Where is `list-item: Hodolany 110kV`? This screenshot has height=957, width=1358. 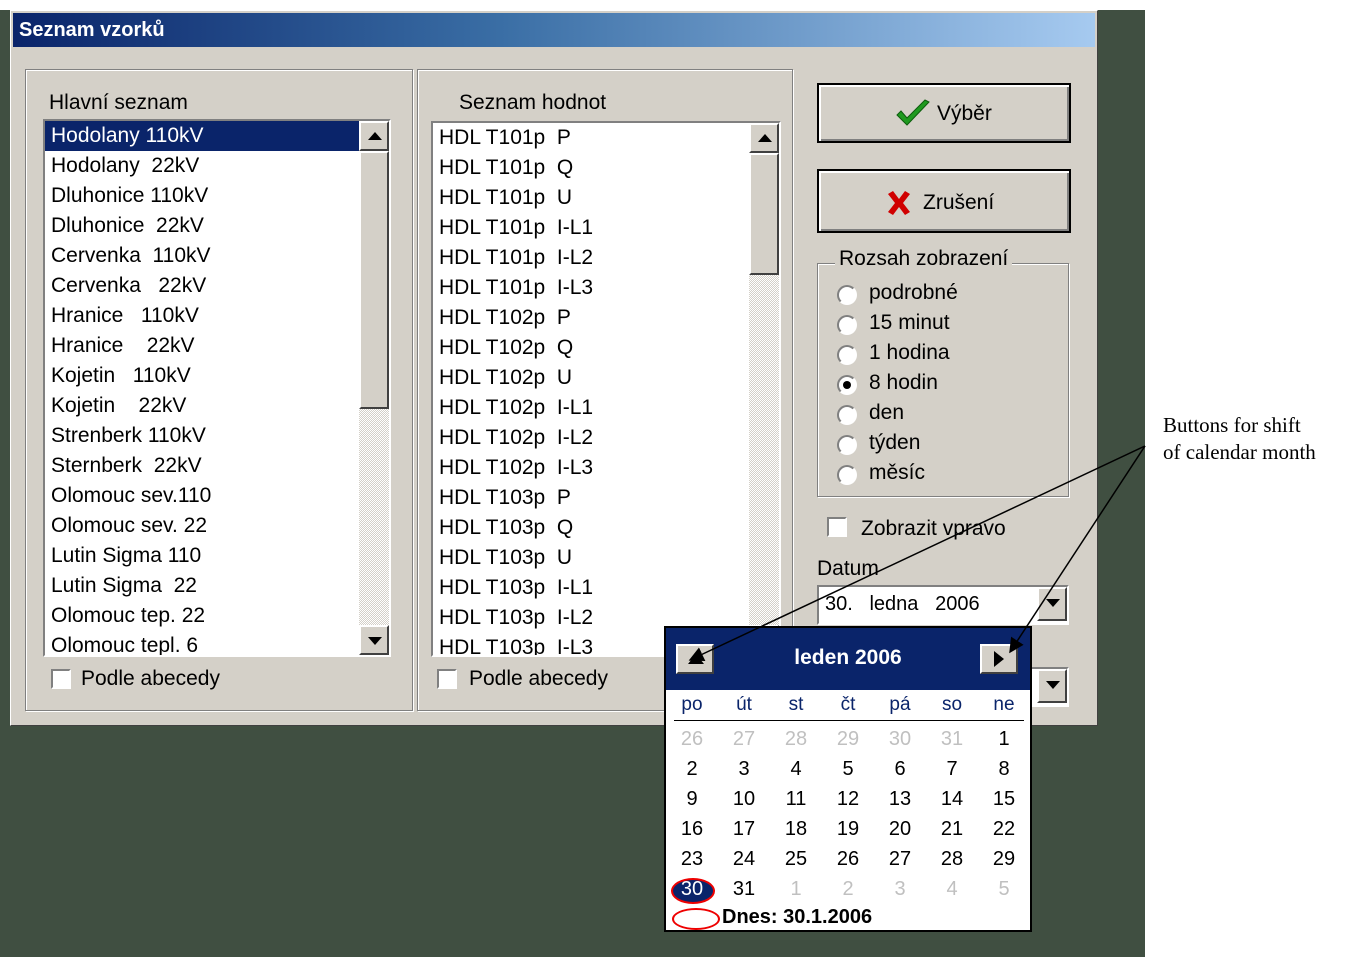 list-item: Hodolany 110kV is located at coordinates (202, 136).